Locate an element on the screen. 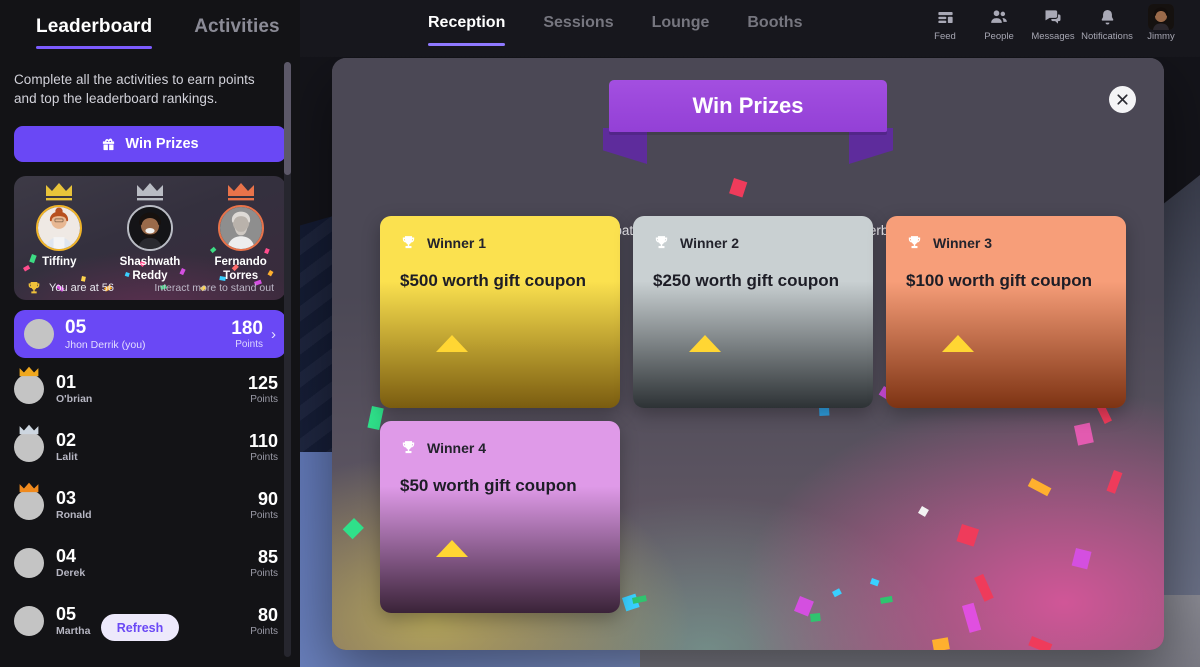  sidebar-scrollbar-thumb is located at coordinates (287, 118).